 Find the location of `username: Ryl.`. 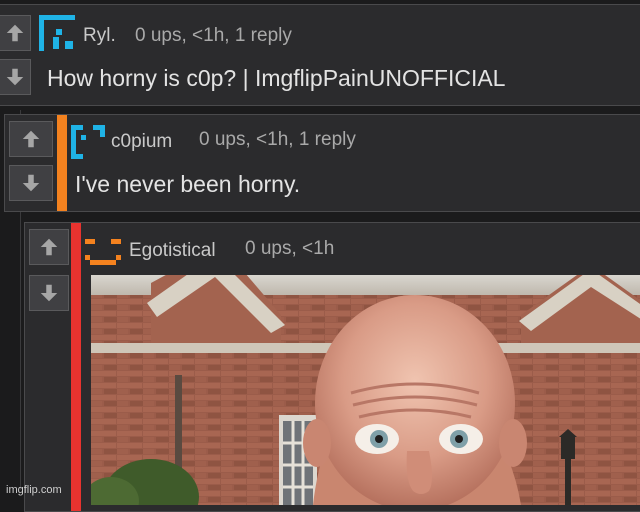

username: Ryl. is located at coordinates (99, 36).